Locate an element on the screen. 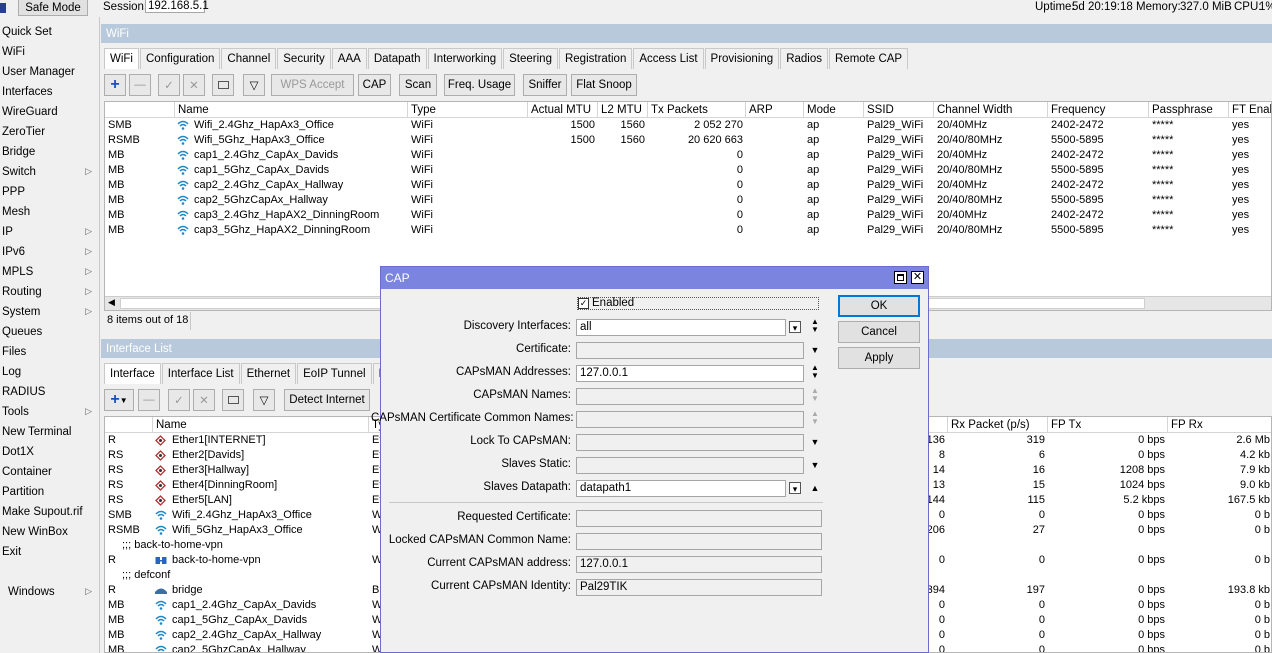  sidebar-item-windows: Windows ▷ is located at coordinates (50, 592).